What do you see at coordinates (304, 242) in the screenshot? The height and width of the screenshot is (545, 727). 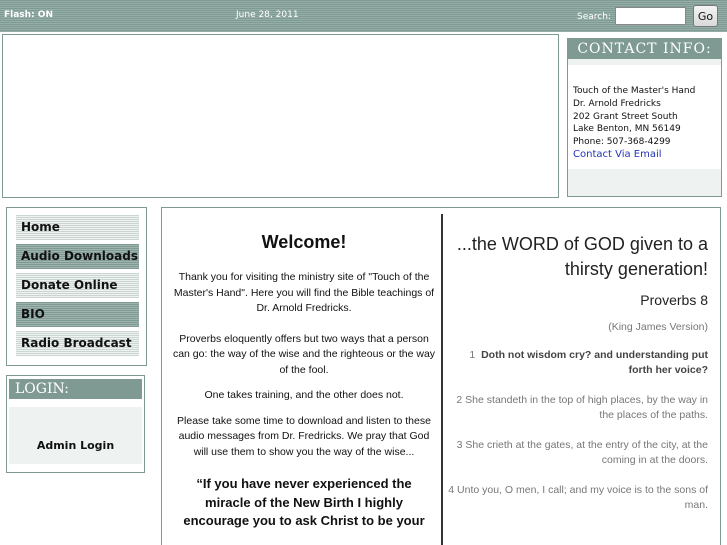 I see `welcome-title: Welcome!` at bounding box center [304, 242].